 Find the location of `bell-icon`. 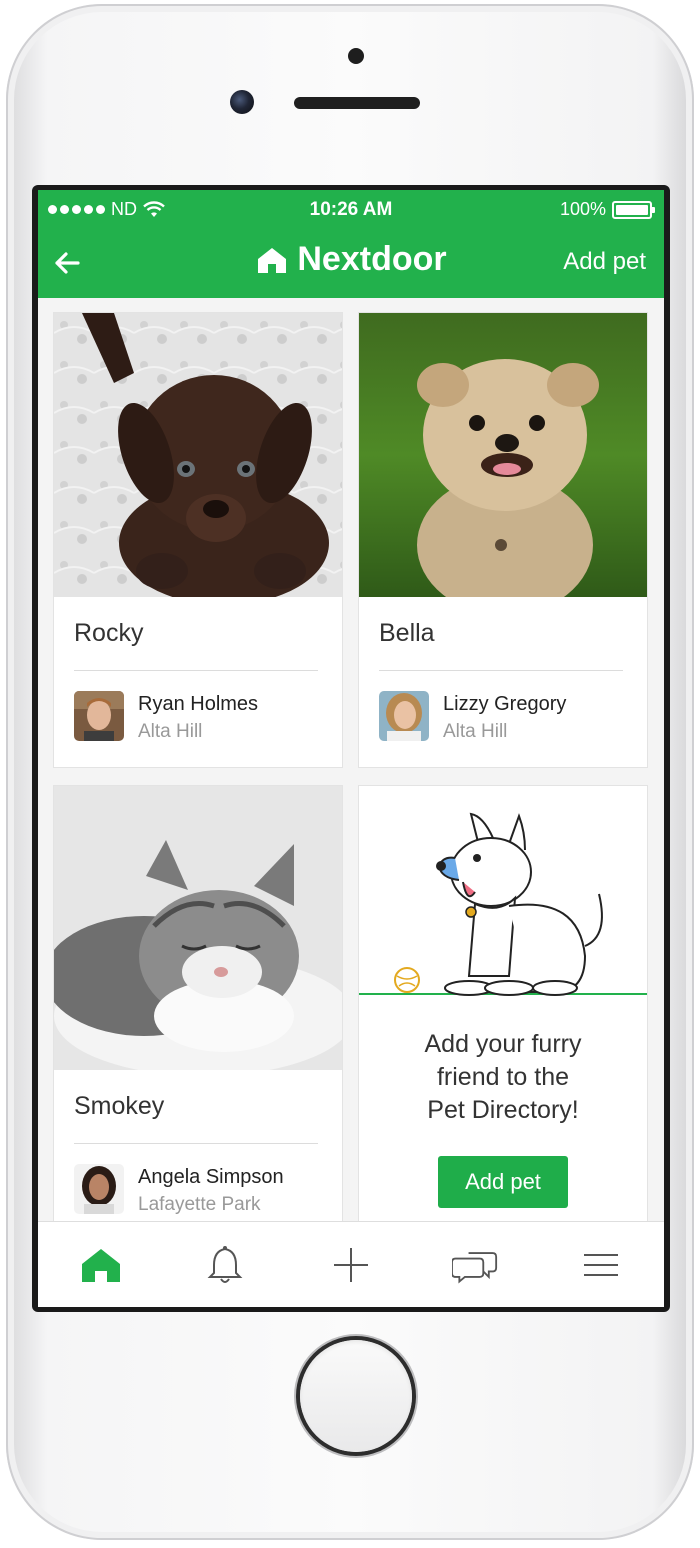

bell-icon is located at coordinates (225, 1264).